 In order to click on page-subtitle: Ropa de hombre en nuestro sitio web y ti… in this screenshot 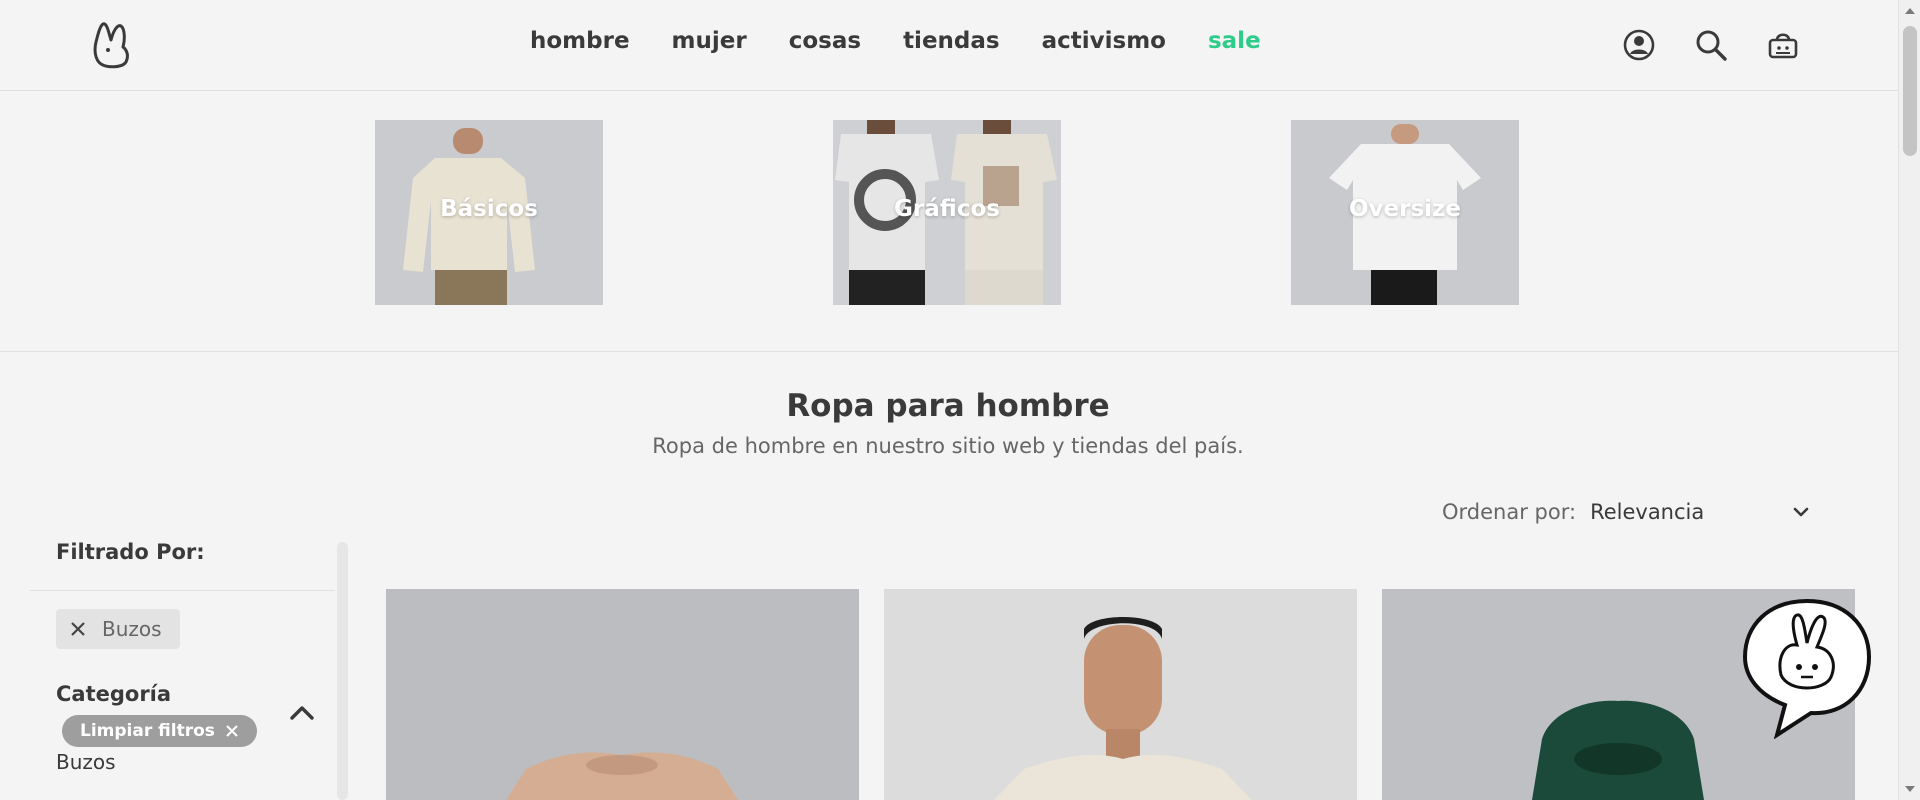, I will do `click(948, 446)`.